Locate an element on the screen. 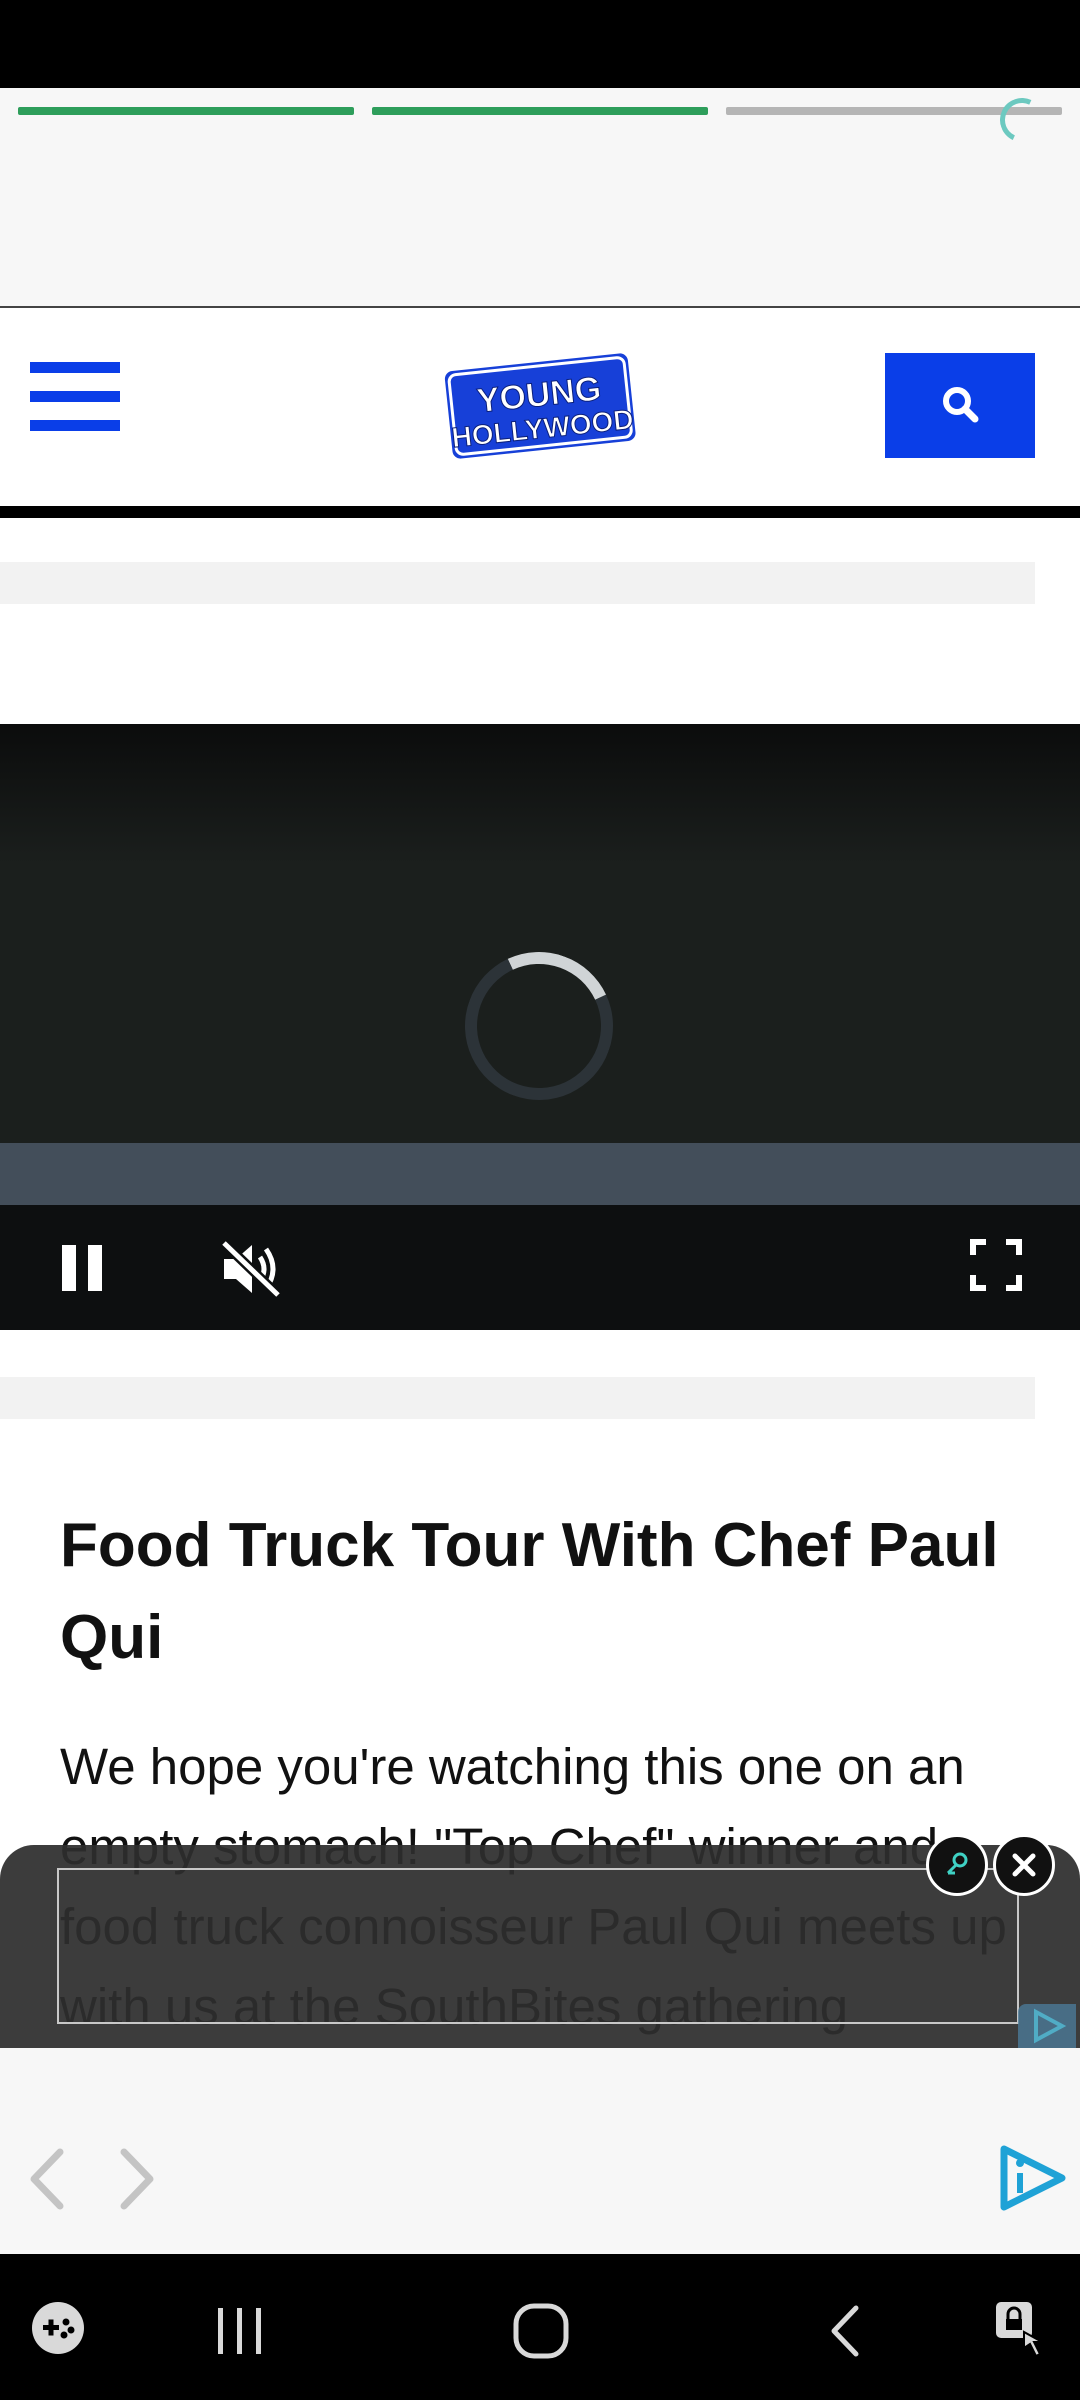 The height and width of the screenshot is (2400, 1080). video-loading-spinner-icon is located at coordinates (539, 1026).